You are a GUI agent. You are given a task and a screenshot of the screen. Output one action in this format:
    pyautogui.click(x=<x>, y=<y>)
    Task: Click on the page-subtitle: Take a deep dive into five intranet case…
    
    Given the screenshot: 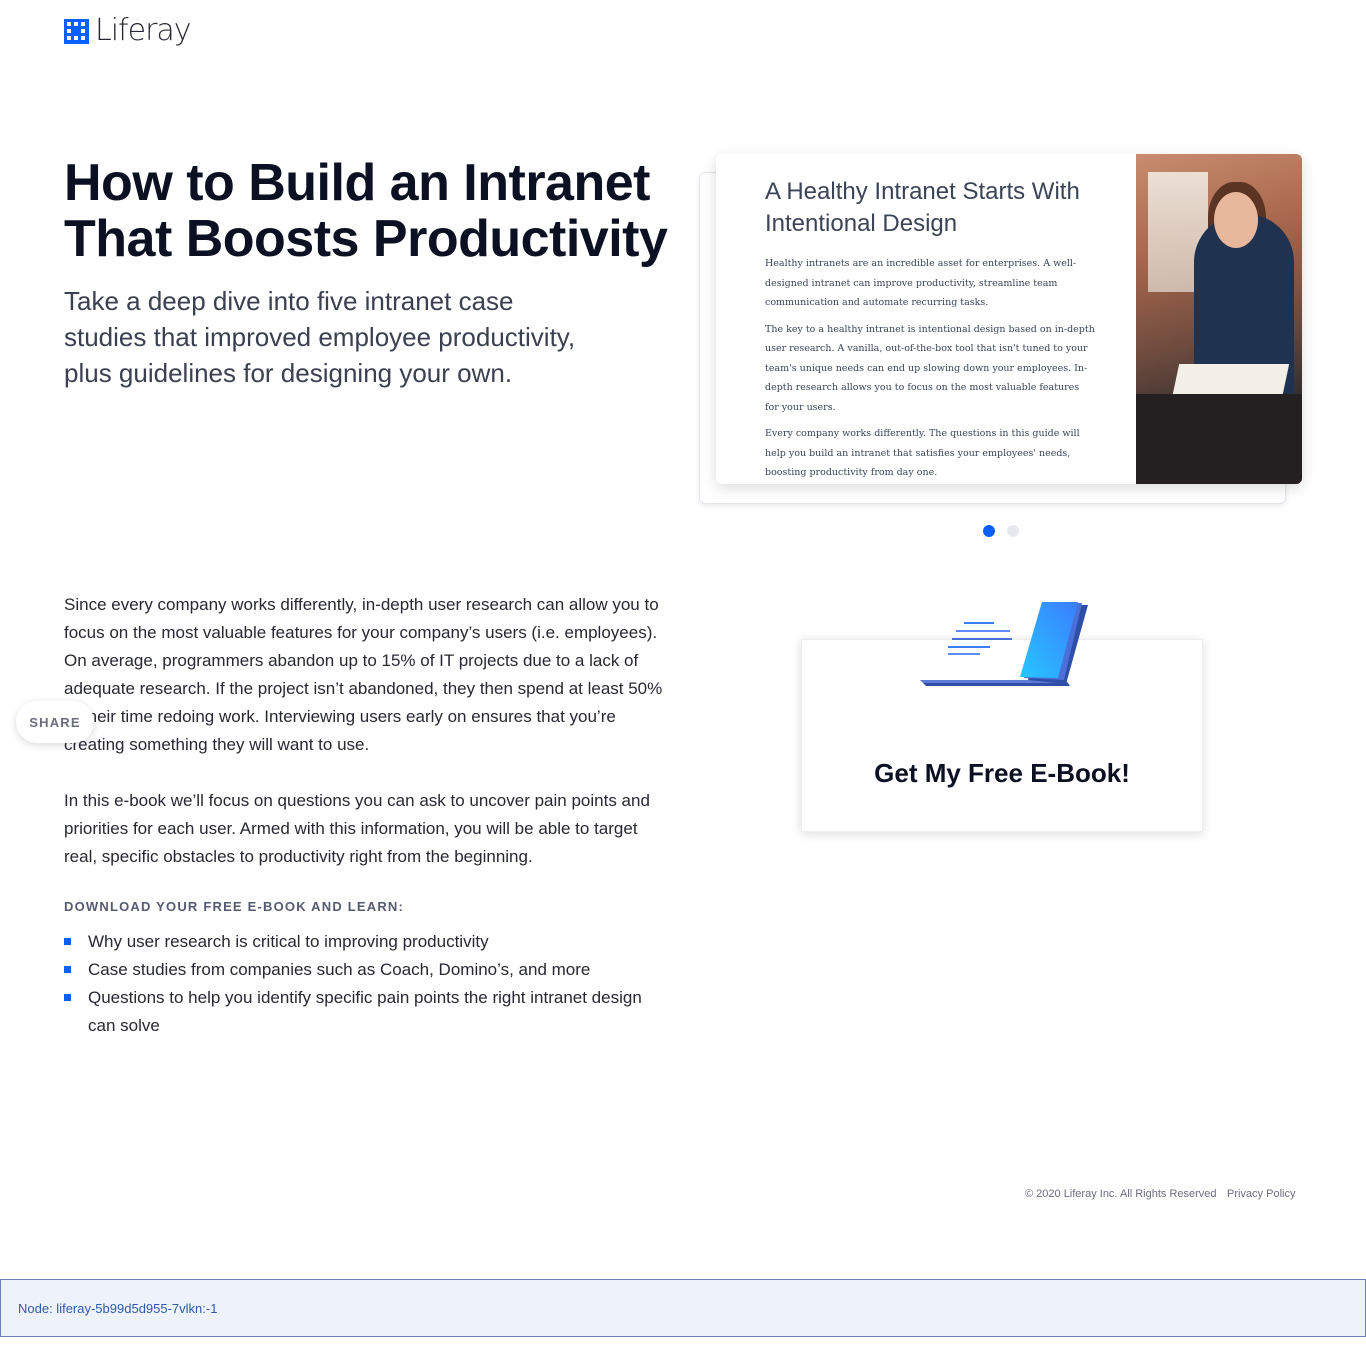 What is the action you would take?
    pyautogui.click(x=320, y=337)
    